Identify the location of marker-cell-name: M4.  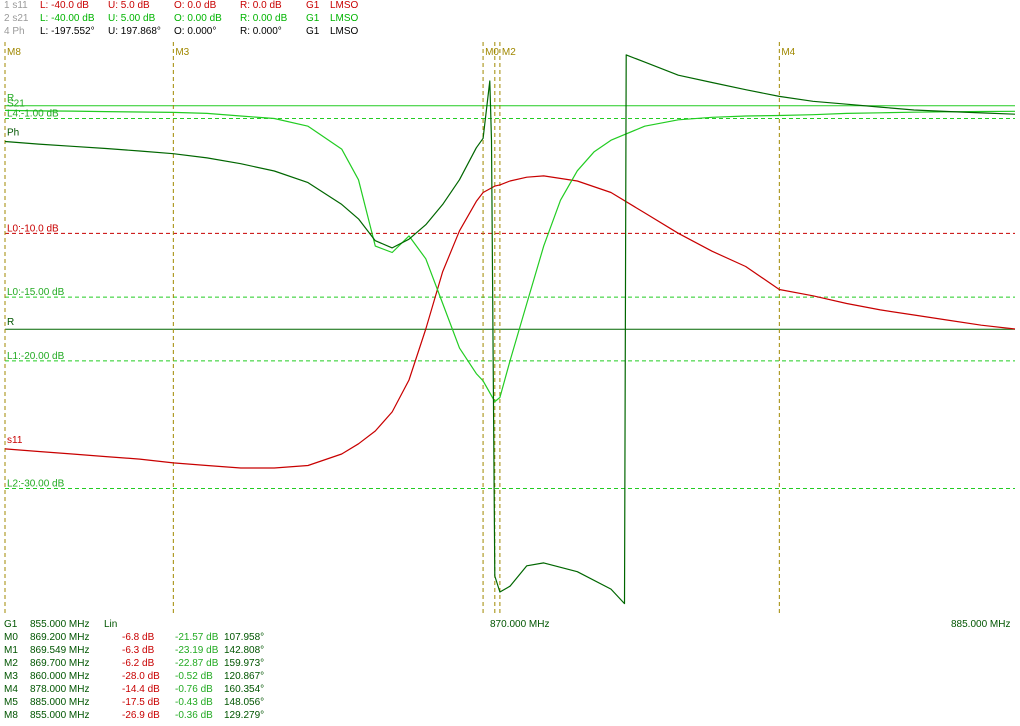
(11, 689).